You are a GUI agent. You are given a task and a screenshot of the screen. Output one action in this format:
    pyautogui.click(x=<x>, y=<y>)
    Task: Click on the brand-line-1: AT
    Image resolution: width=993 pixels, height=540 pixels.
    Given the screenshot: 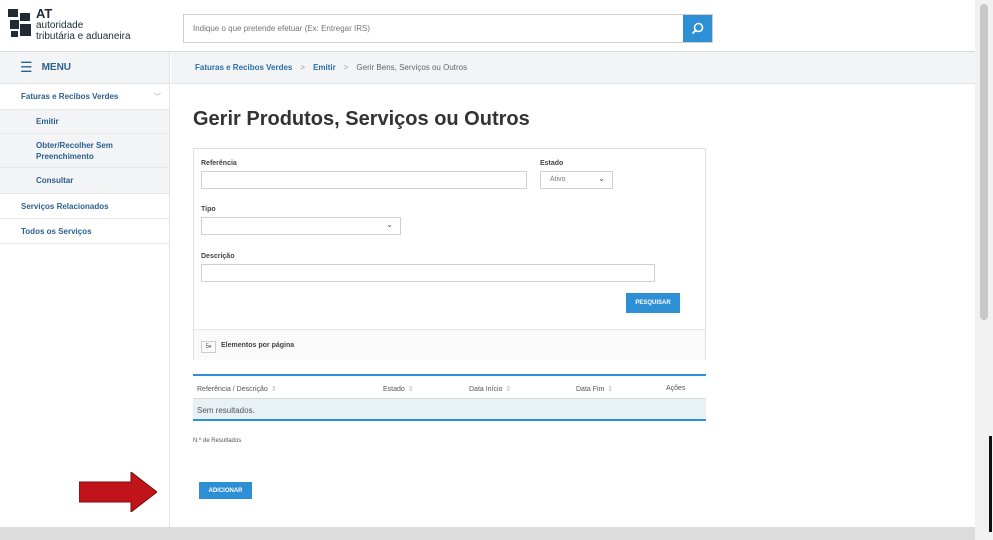 What is the action you would take?
    pyautogui.click(x=44, y=13)
    